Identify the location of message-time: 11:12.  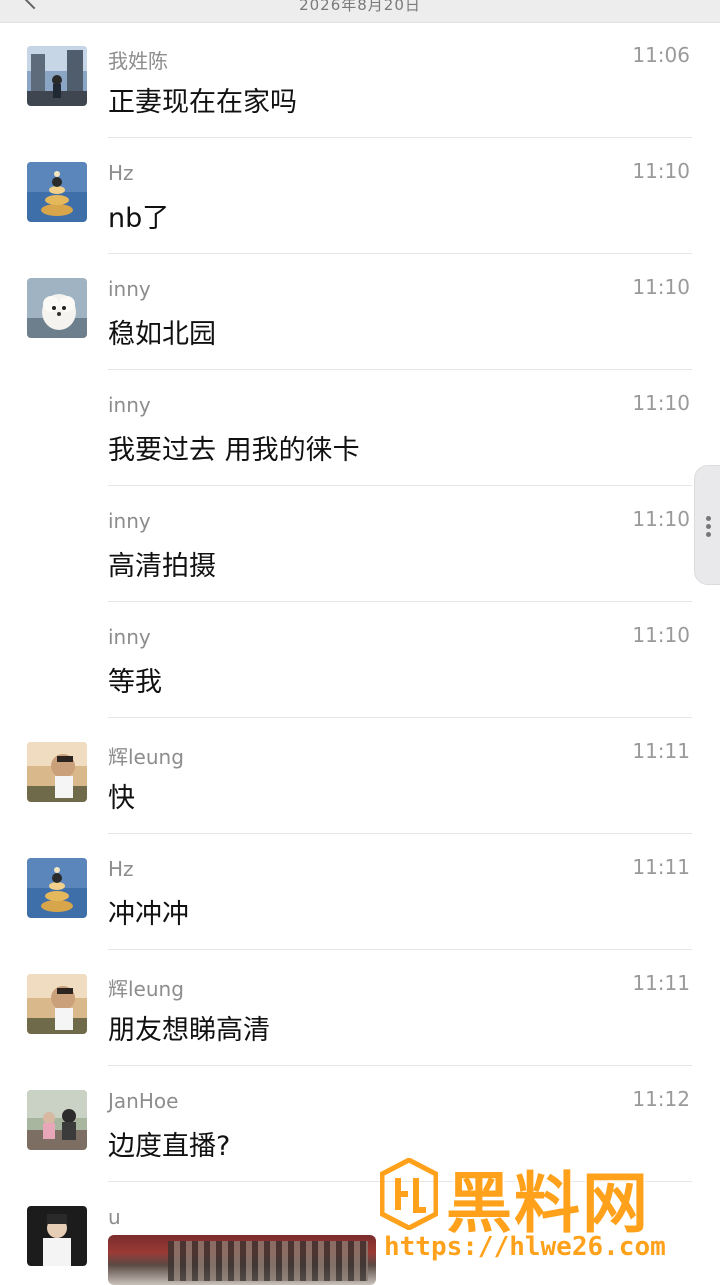
(661, 1099).